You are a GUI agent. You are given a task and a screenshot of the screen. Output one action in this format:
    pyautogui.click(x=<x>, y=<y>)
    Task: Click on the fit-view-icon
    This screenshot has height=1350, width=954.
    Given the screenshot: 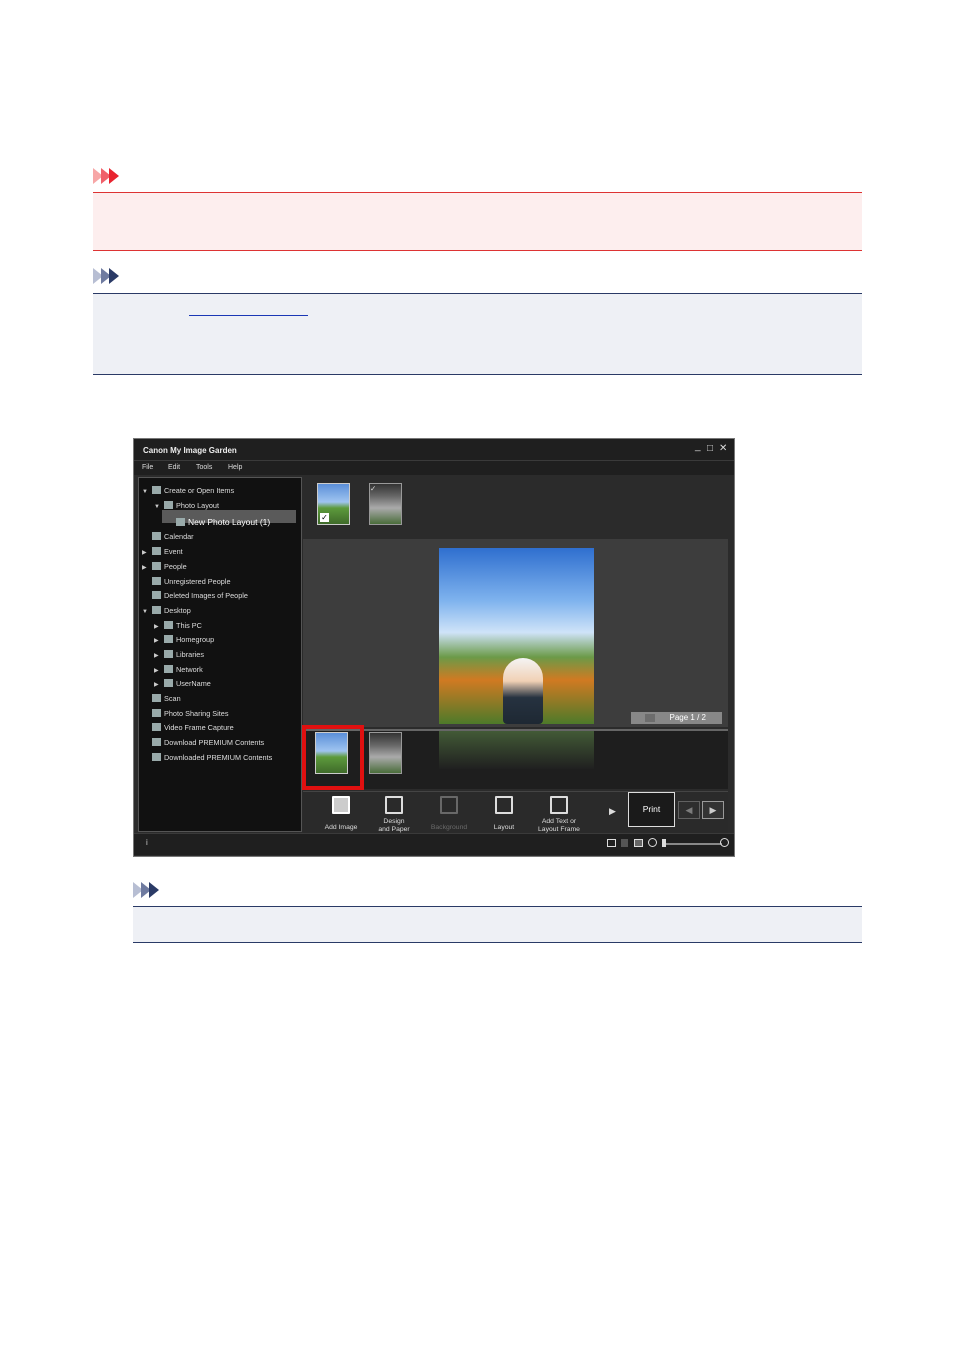 What is the action you would take?
    pyautogui.click(x=638, y=843)
    